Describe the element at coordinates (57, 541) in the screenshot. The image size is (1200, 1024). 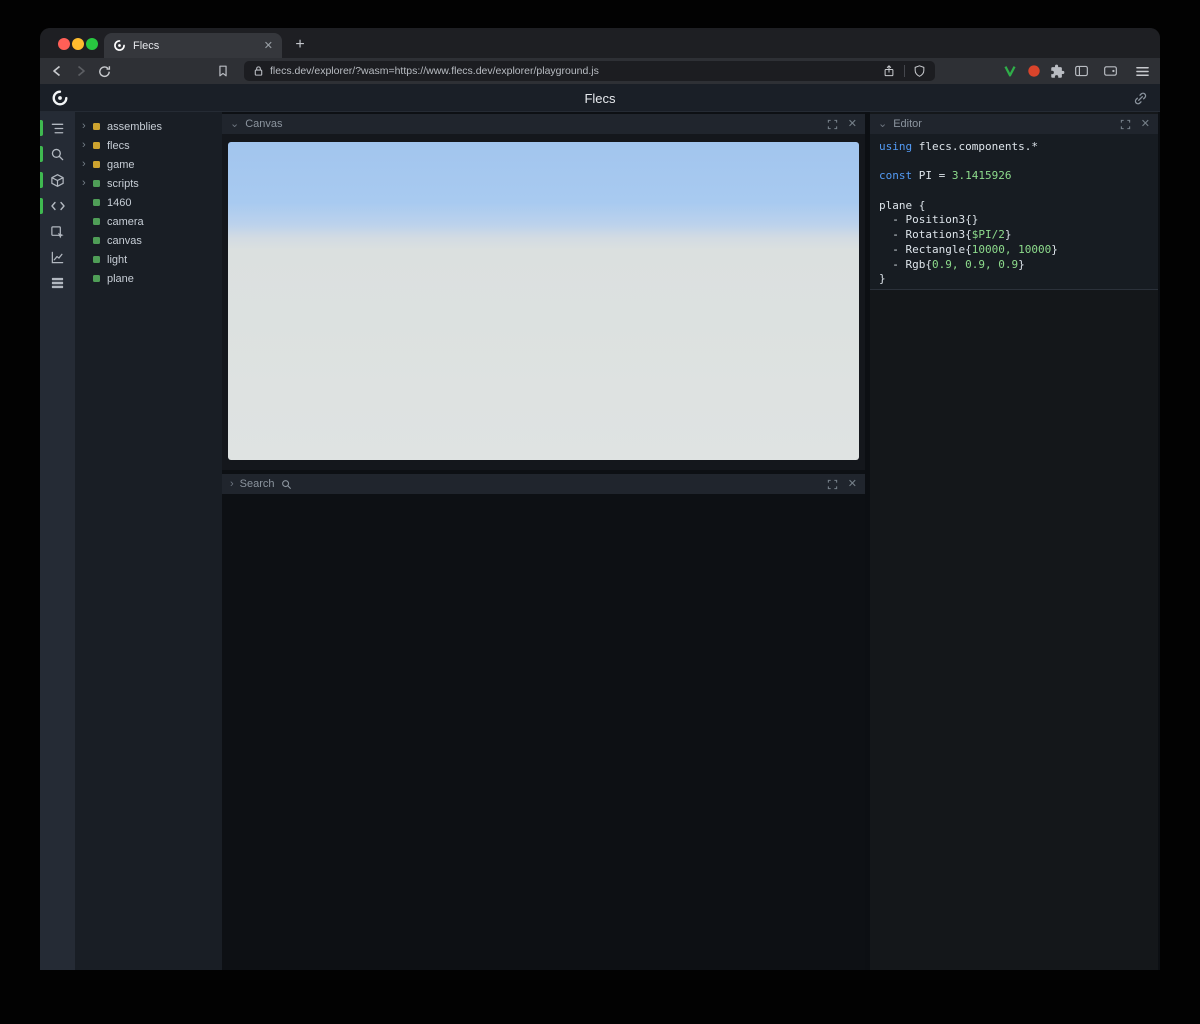
I see `left-toolbar` at that location.